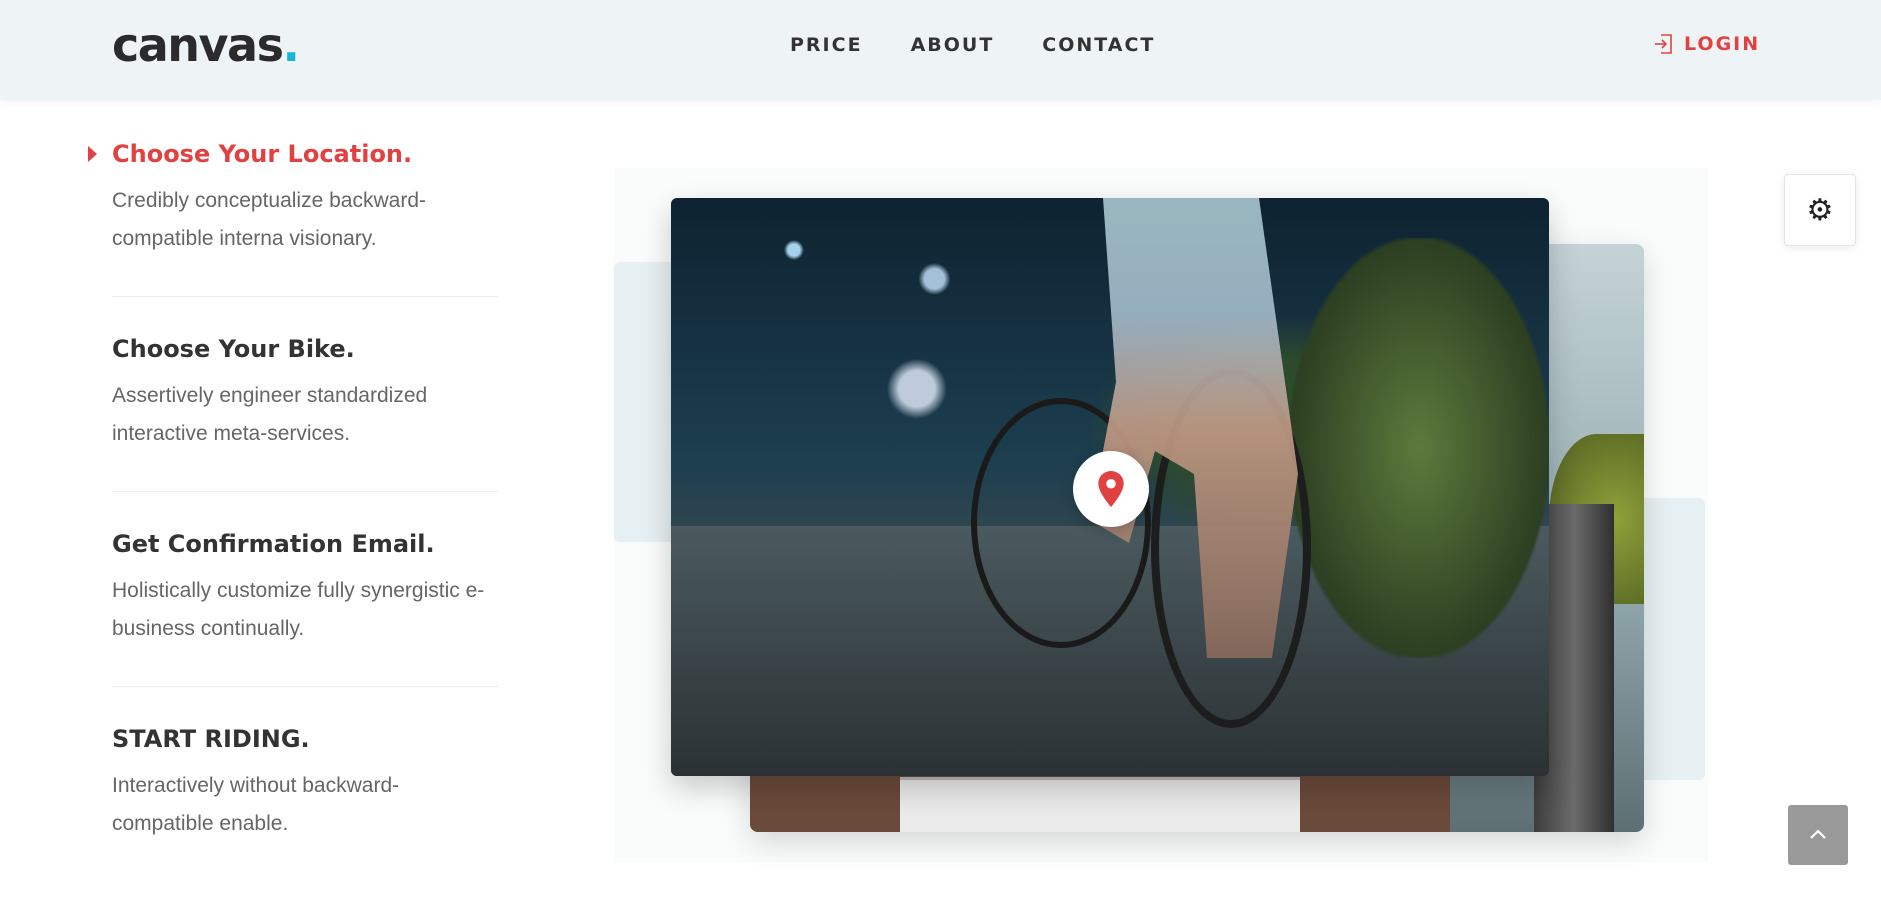  Describe the element at coordinates (262, 154) in the screenshot. I see `step-title: Choose Your Location.` at that location.